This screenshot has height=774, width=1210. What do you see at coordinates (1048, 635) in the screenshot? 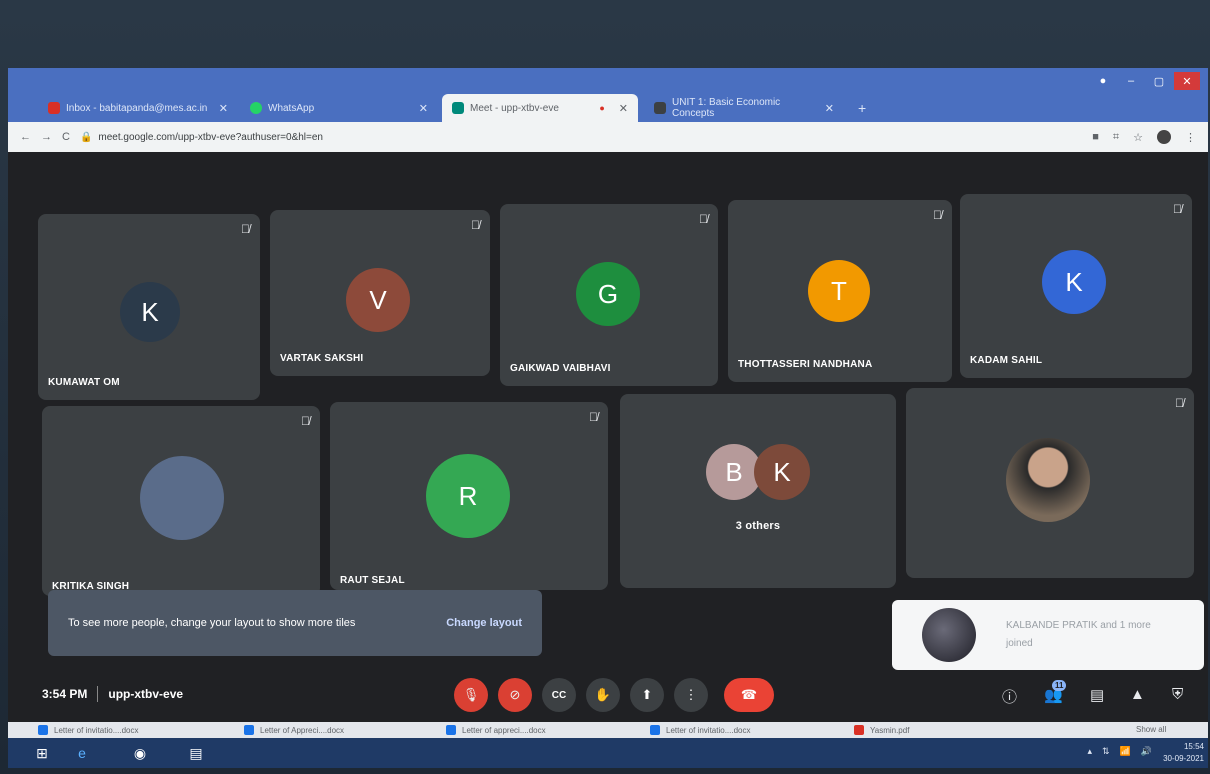
I see `join-toast: KALBANDE PRATIK and 1 more joined` at bounding box center [1048, 635].